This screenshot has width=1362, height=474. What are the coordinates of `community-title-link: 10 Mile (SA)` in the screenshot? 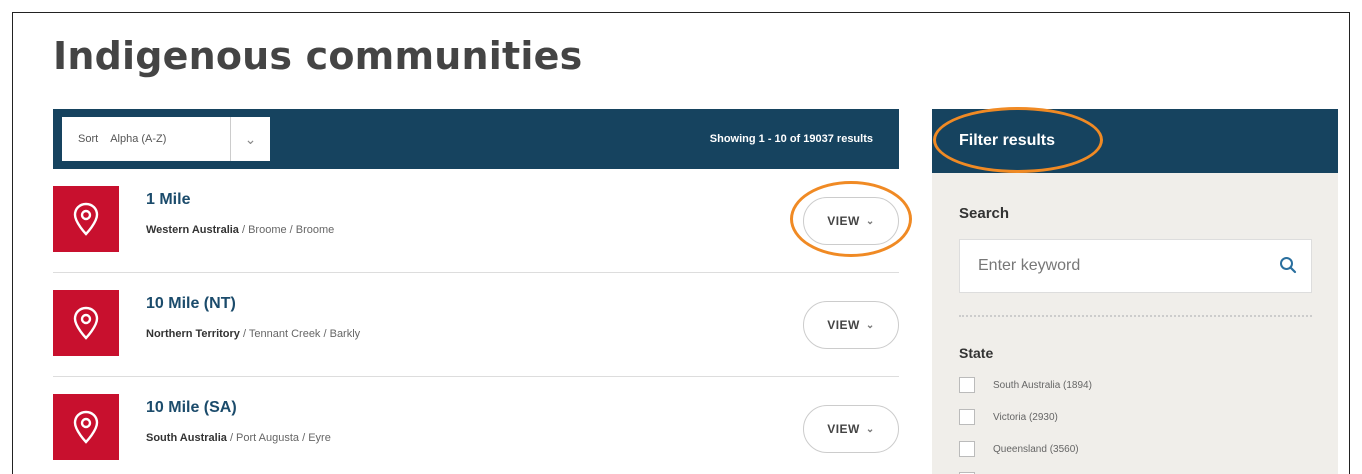 It's located at (191, 408).